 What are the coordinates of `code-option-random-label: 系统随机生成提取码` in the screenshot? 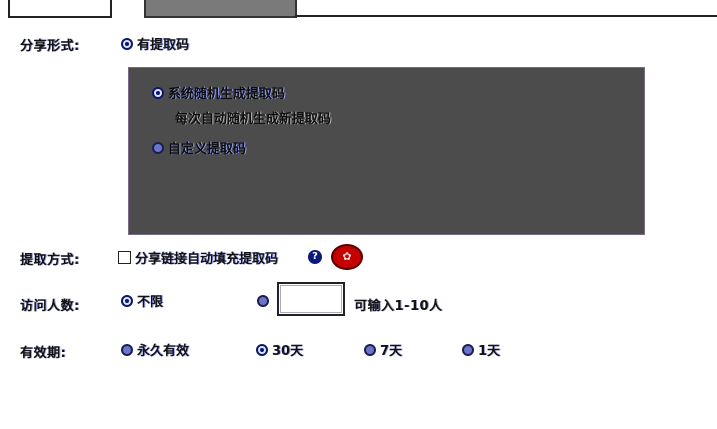 It's located at (227, 94).